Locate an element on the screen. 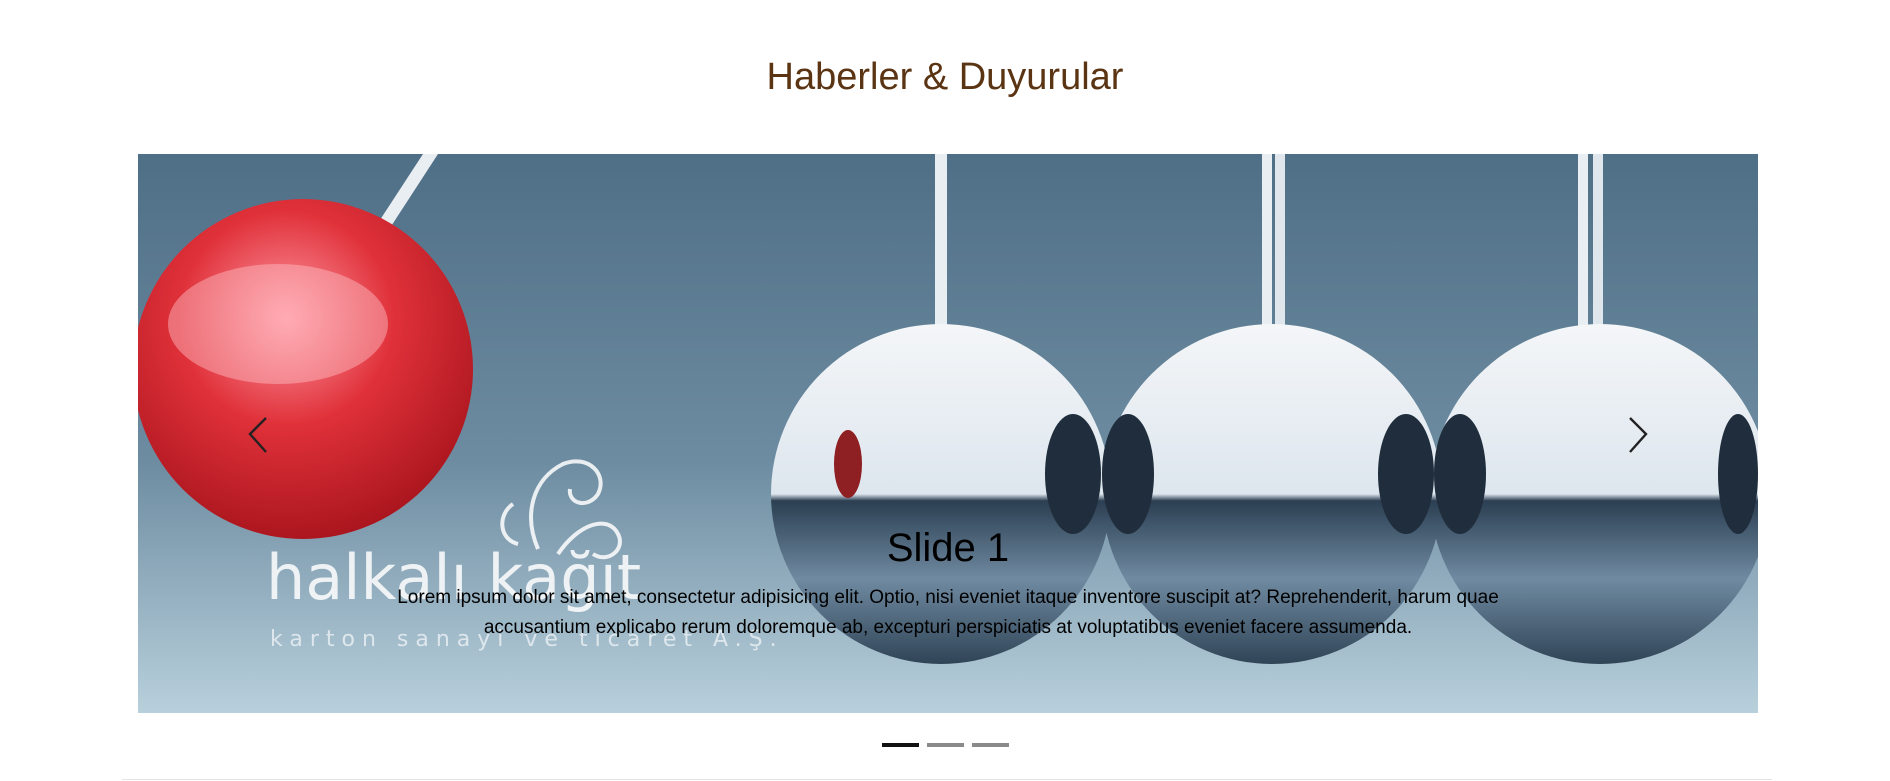 Image resolution: width=1890 pixels, height=781 pixels. section-divider is located at coordinates (947, 779).